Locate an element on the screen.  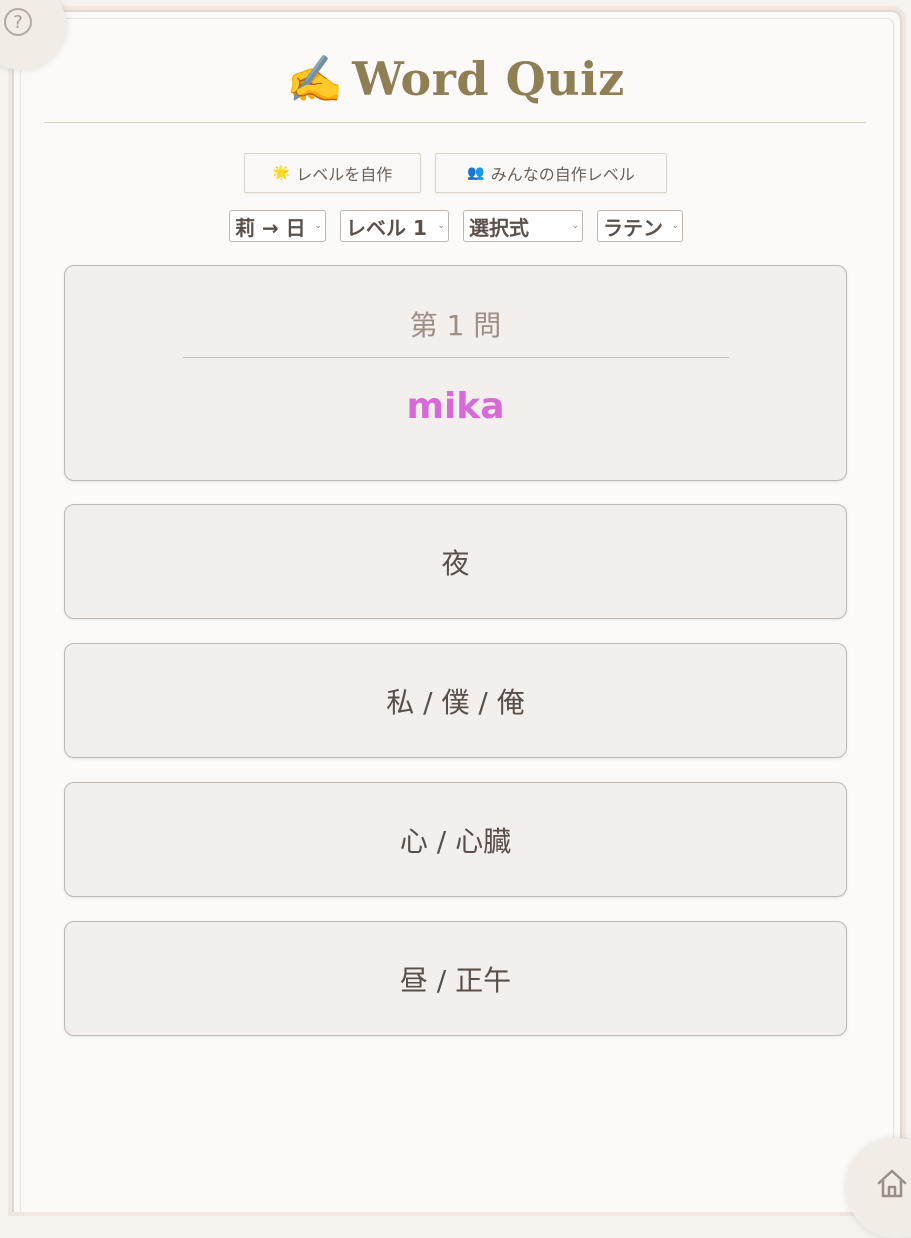
question-word: mika is located at coordinates (455, 406).